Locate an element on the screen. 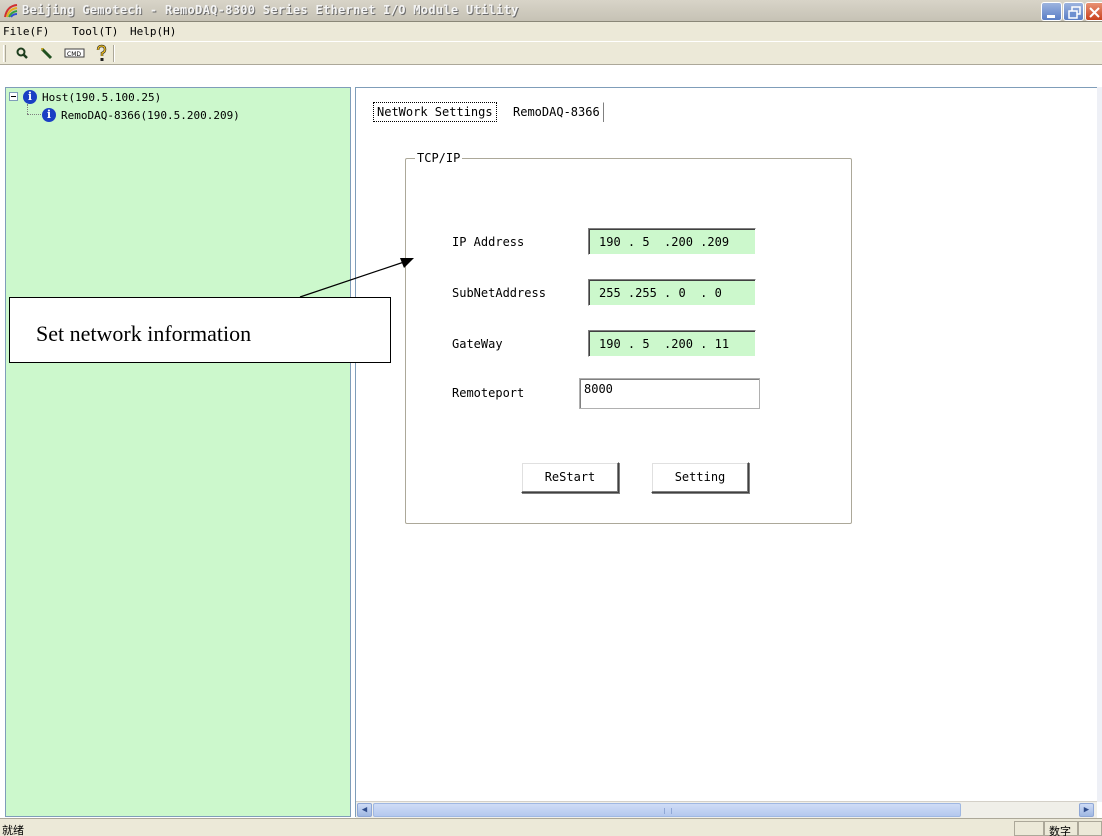 This screenshot has height=836, width=1102. scroll-right-arrow-icon: ▶ is located at coordinates (1086, 810).